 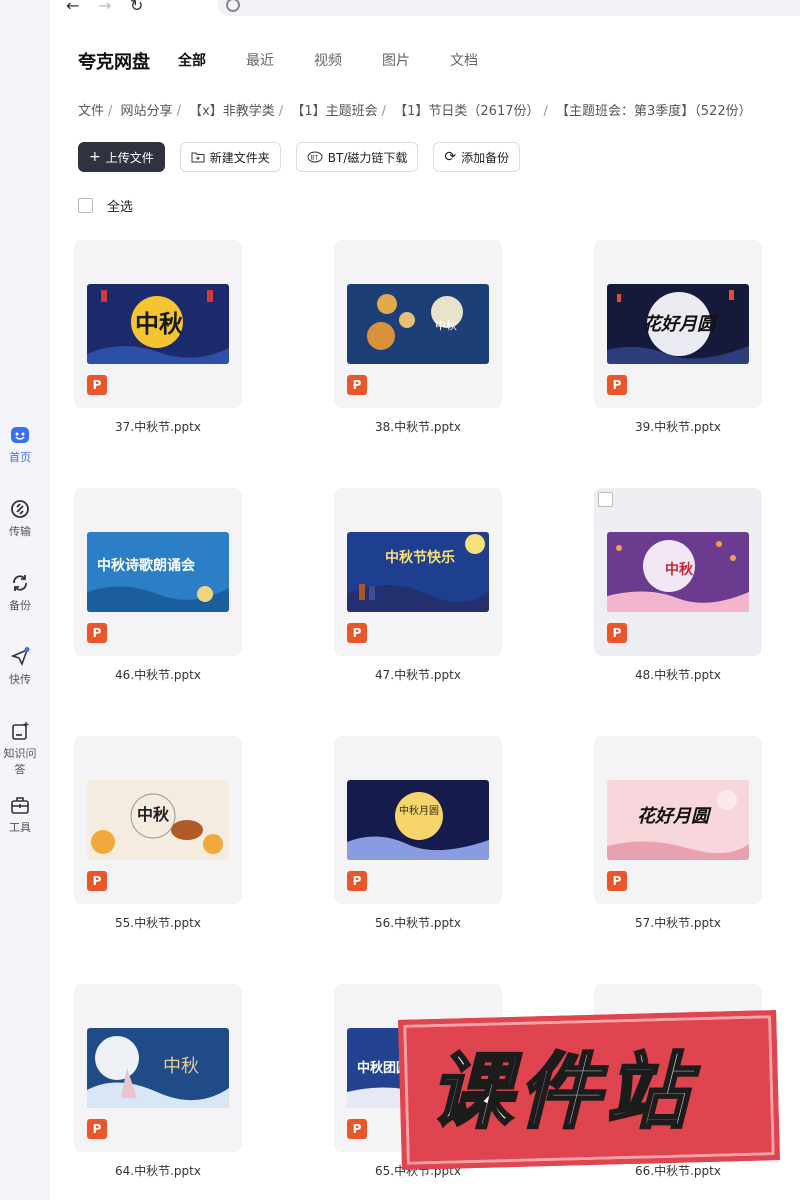 What do you see at coordinates (20, 805) in the screenshot?
I see `toolbox-icon` at bounding box center [20, 805].